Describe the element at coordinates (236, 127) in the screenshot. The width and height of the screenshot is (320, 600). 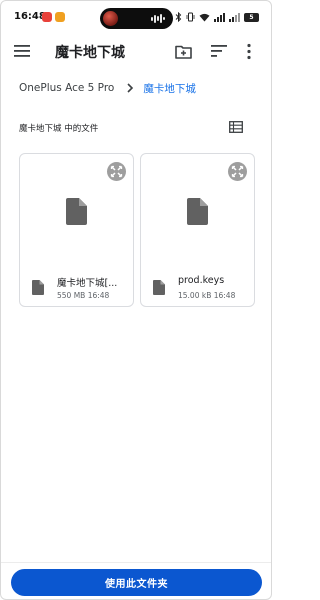
I see `list-view-icon` at that location.